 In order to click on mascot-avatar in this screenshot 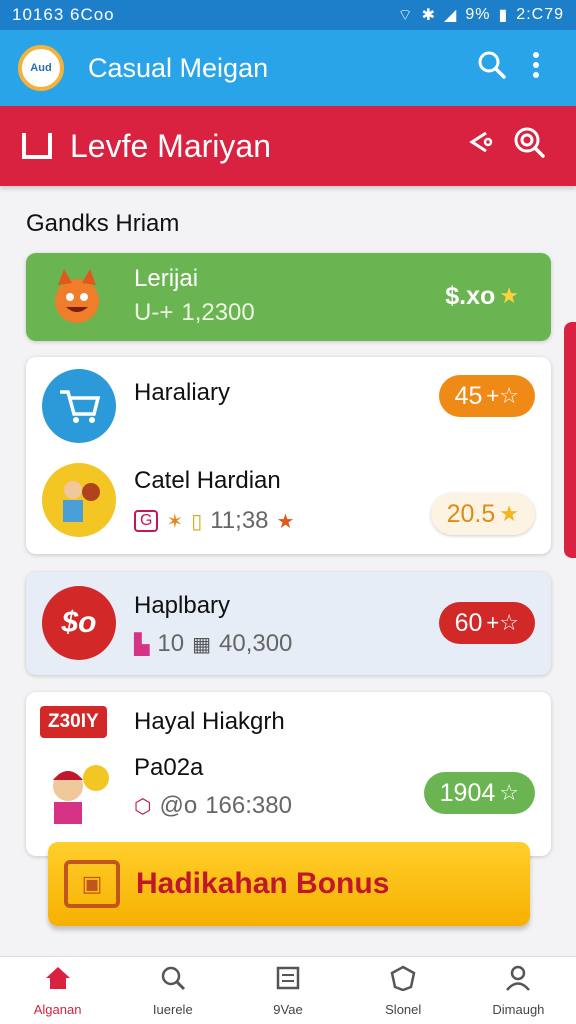, I will do `click(77, 298)`.